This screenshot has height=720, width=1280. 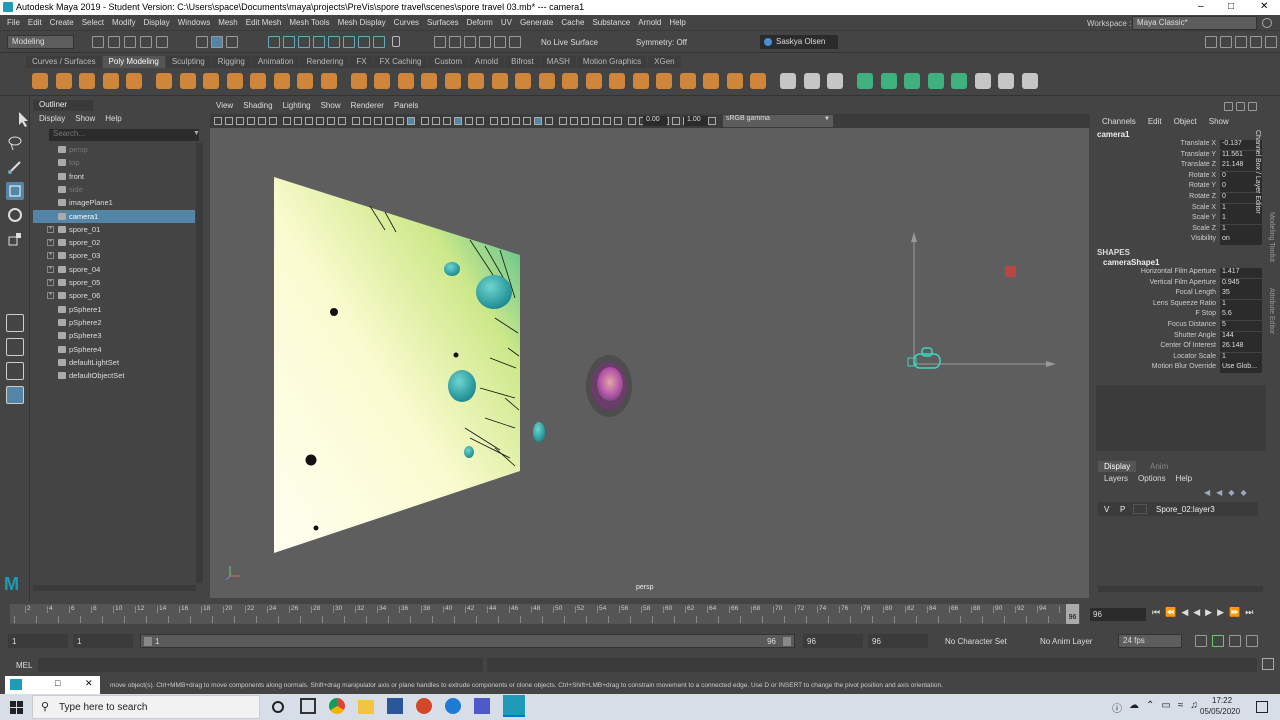 What do you see at coordinates (309, 22) in the screenshot?
I see `menu-mesh-tools: Mesh Tools` at bounding box center [309, 22].